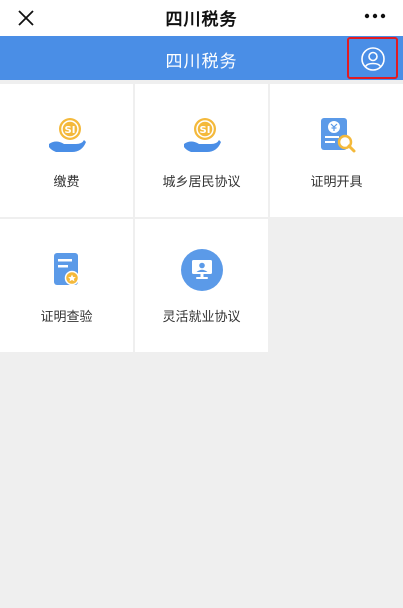 The width and height of the screenshot is (403, 608). What do you see at coordinates (201, 317) in the screenshot?
I see `tile-label: 灵活就业协议` at bounding box center [201, 317].